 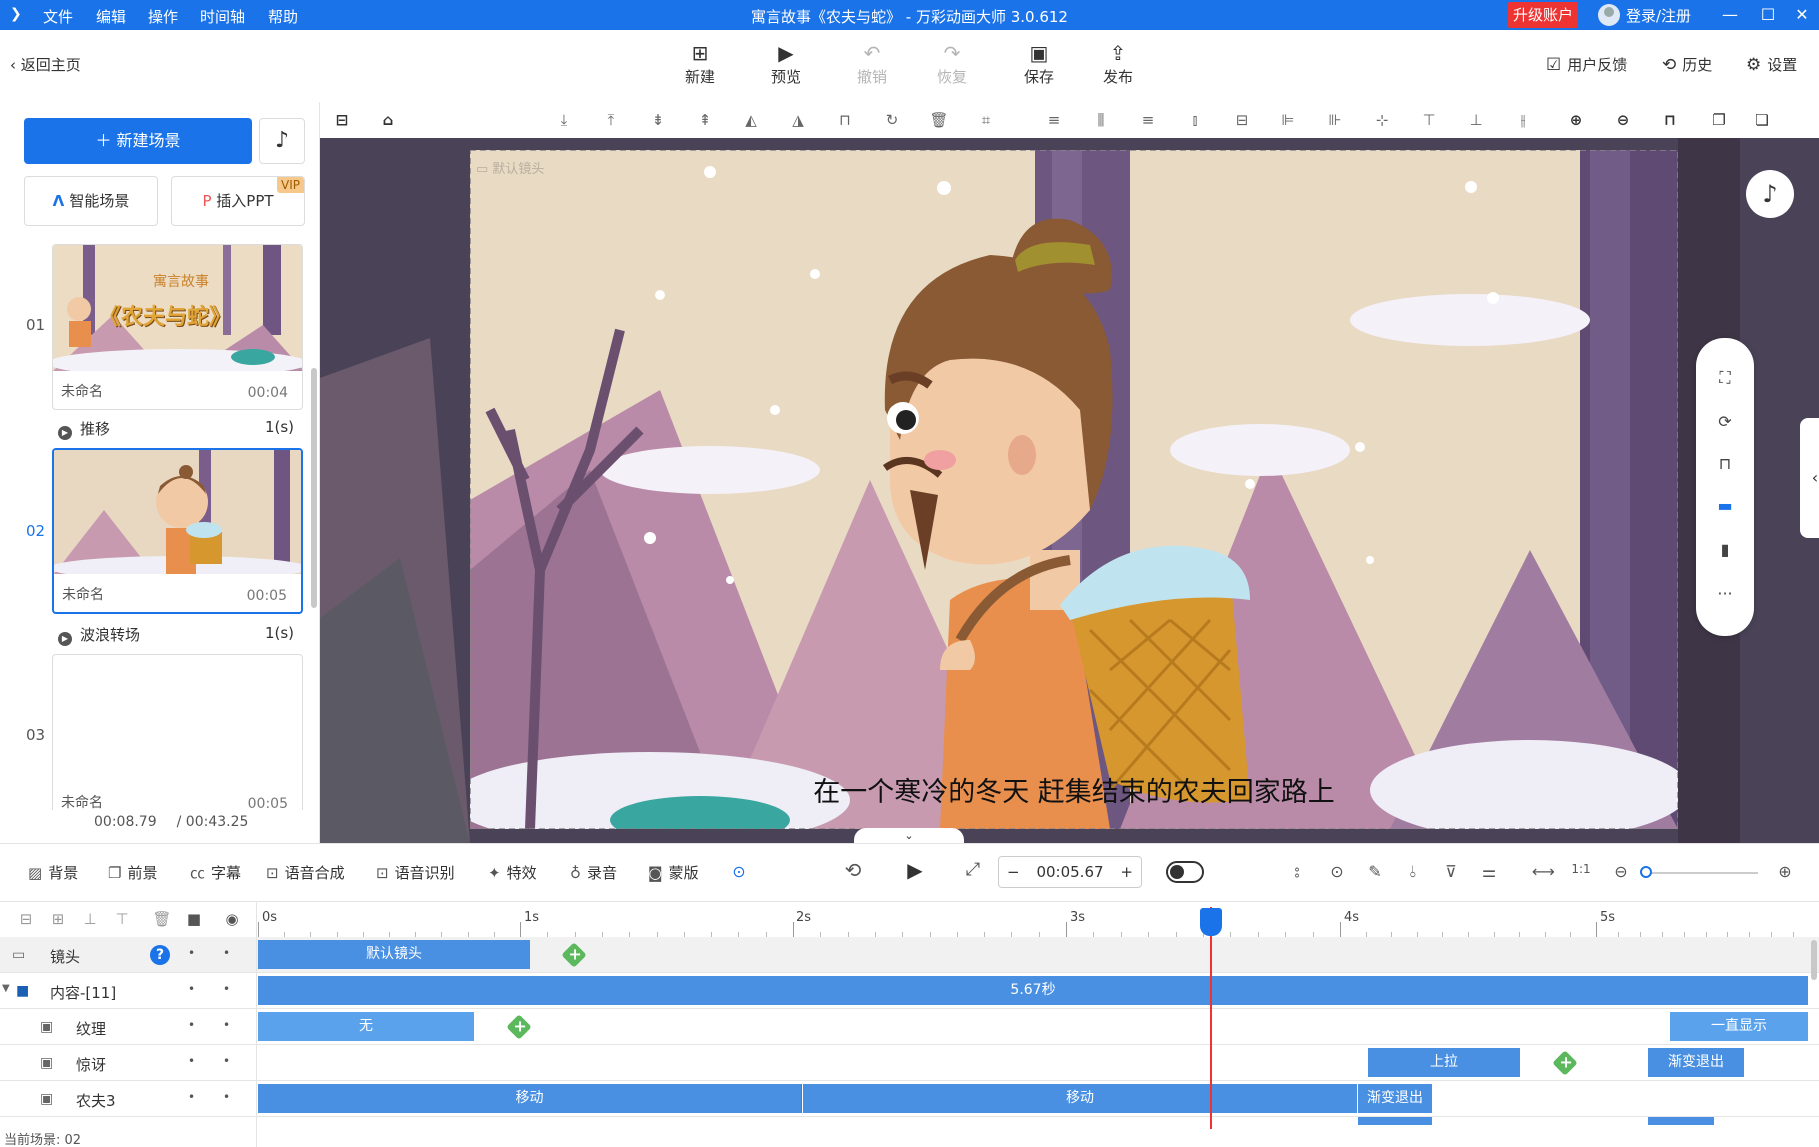 I want to click on menu-help: 帮助, so click(x=283, y=16).